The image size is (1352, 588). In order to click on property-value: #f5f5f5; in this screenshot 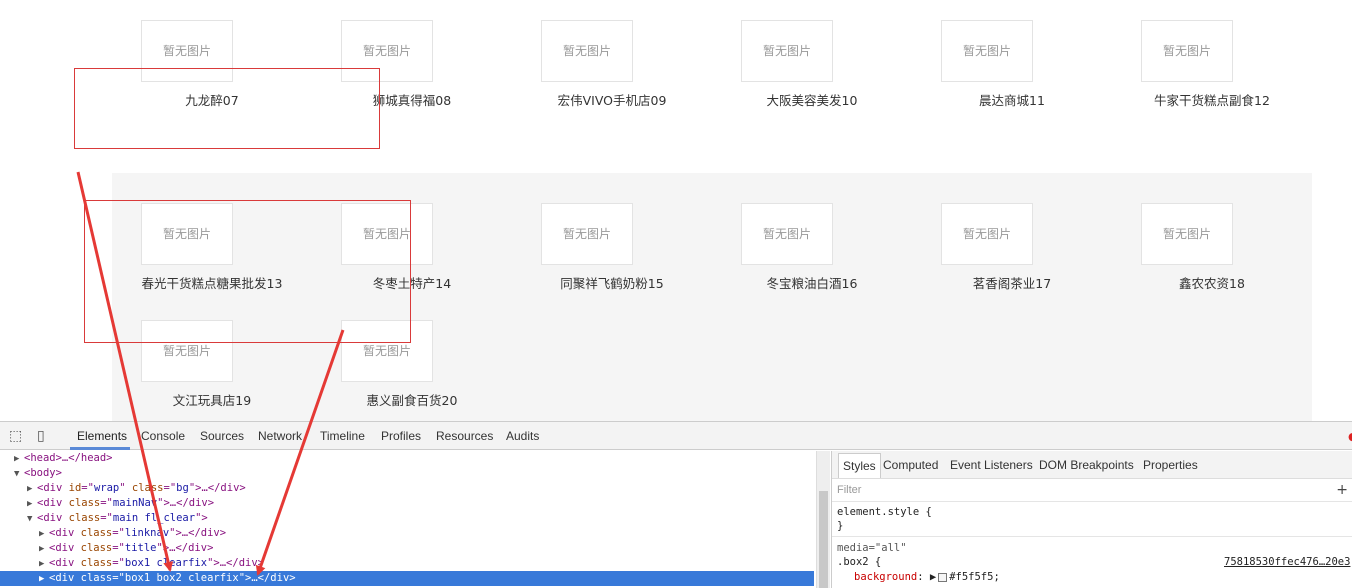, I will do `click(974, 577)`.